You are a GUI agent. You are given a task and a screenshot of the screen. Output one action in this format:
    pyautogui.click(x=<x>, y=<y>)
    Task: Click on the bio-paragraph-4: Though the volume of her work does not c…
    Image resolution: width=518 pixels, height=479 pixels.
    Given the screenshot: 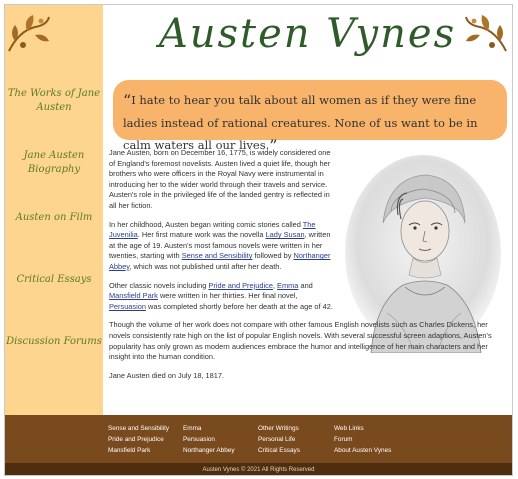 What is the action you would take?
    pyautogui.click(x=300, y=341)
    